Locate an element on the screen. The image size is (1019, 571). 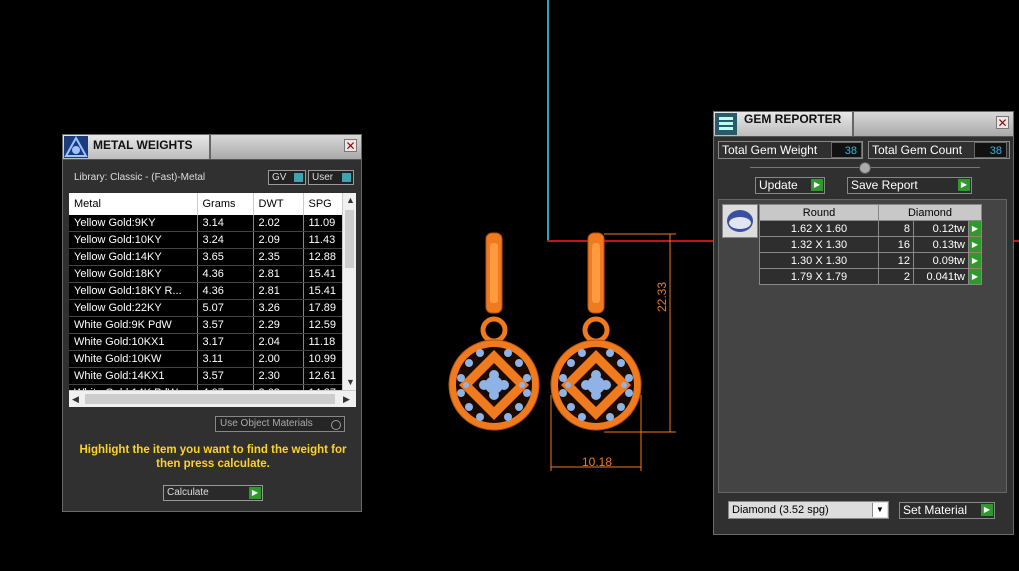
update-label: Update is located at coordinates (778, 185).